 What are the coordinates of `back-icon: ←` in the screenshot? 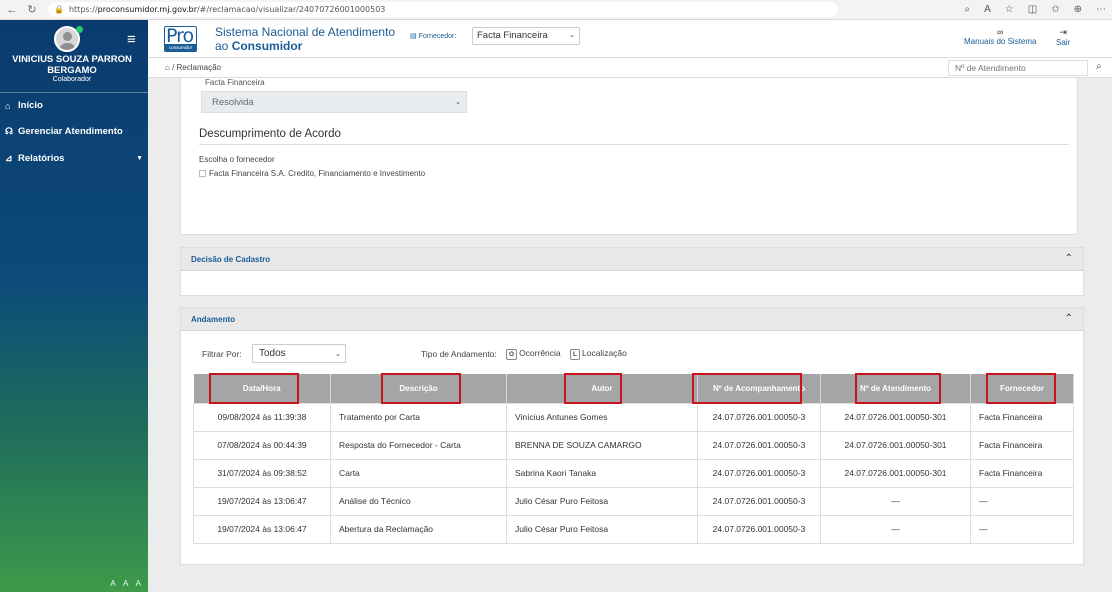 It's located at (12, 10).